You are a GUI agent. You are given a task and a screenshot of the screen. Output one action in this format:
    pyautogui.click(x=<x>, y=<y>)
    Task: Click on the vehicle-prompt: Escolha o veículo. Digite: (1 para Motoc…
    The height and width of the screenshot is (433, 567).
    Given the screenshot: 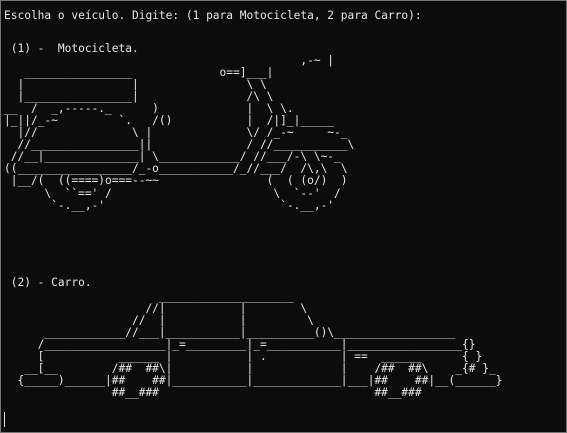 What is the action you would take?
    pyautogui.click(x=213, y=15)
    